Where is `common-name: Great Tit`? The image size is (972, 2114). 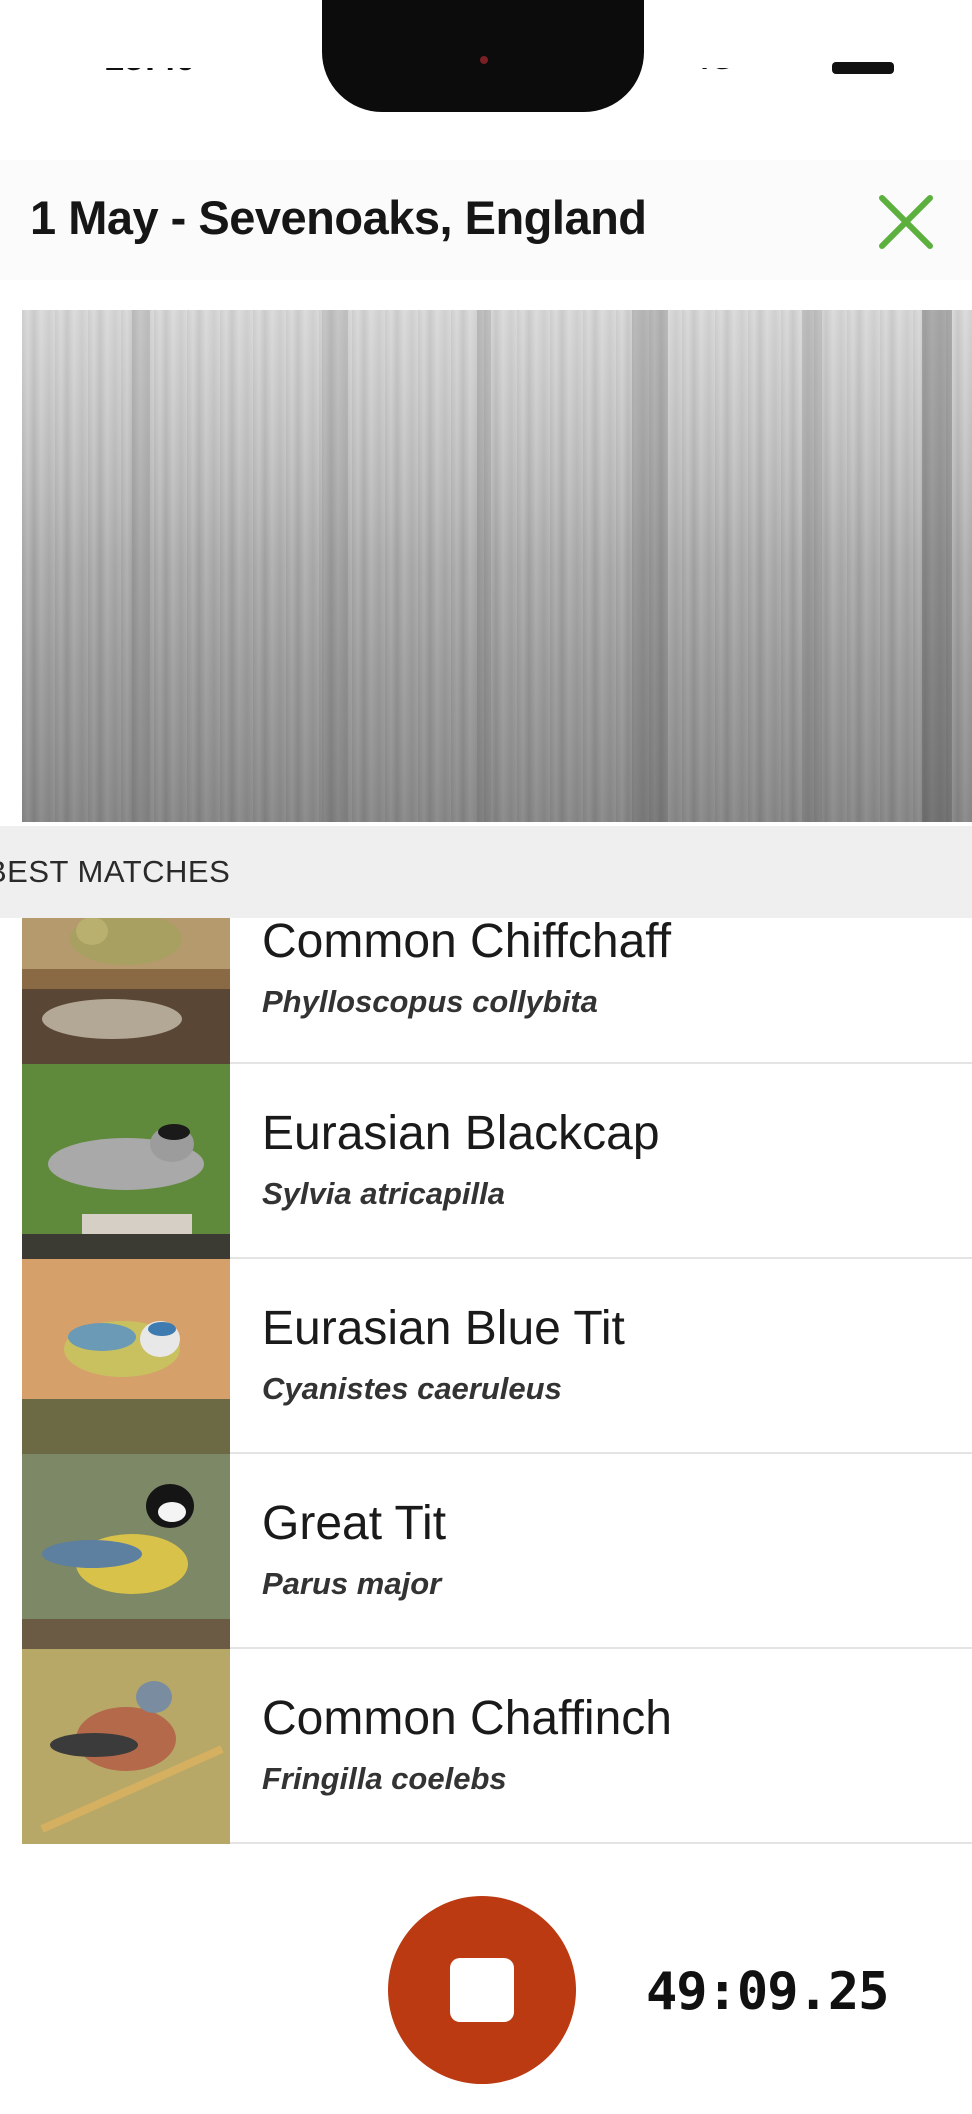 common-name: Great Tit is located at coordinates (354, 1523).